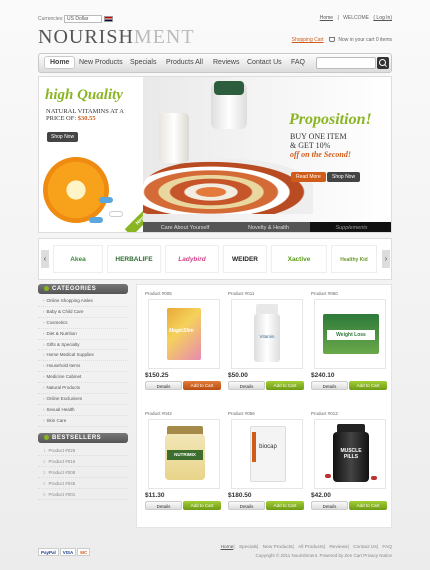  Describe the element at coordinates (48, 552) in the screenshot. I see `paypal-icon: PayPal` at that location.